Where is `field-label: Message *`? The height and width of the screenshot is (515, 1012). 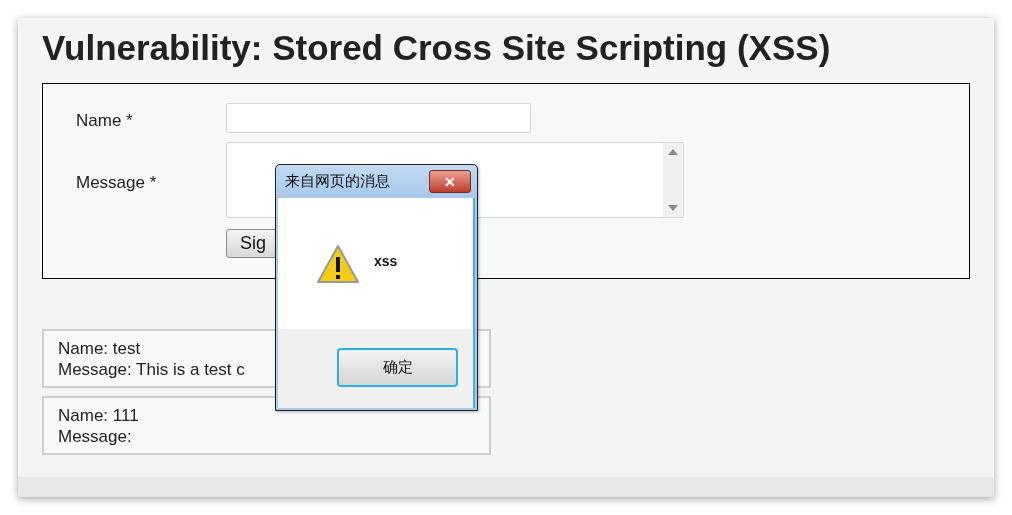 field-label: Message * is located at coordinates (117, 182).